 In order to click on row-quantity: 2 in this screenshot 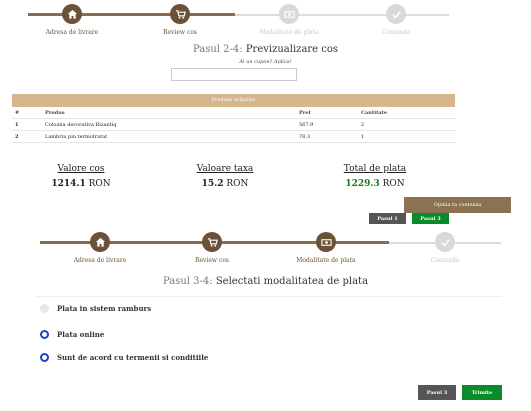, I will do `click(363, 125)`.